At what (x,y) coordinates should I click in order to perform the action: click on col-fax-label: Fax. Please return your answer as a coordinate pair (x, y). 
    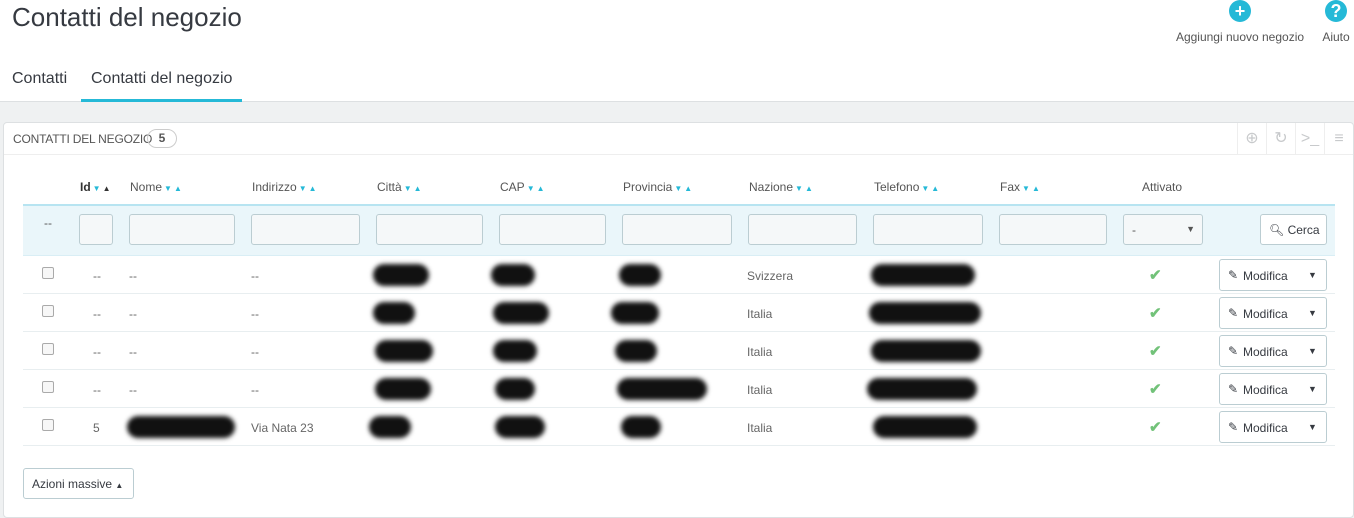
    Looking at the image, I should click on (1010, 187).